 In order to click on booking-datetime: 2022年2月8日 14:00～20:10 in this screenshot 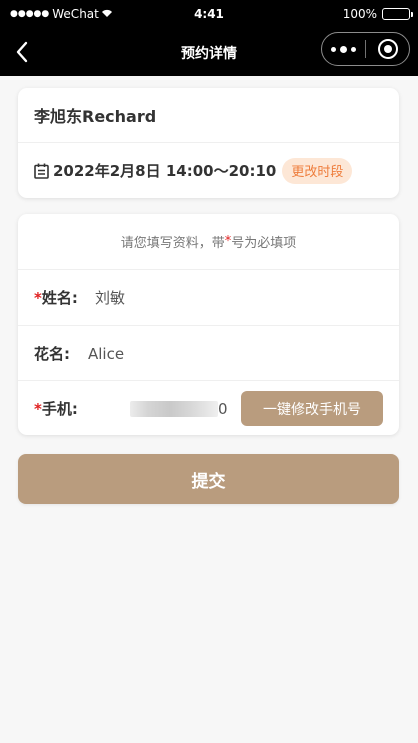, I will do `click(165, 171)`.